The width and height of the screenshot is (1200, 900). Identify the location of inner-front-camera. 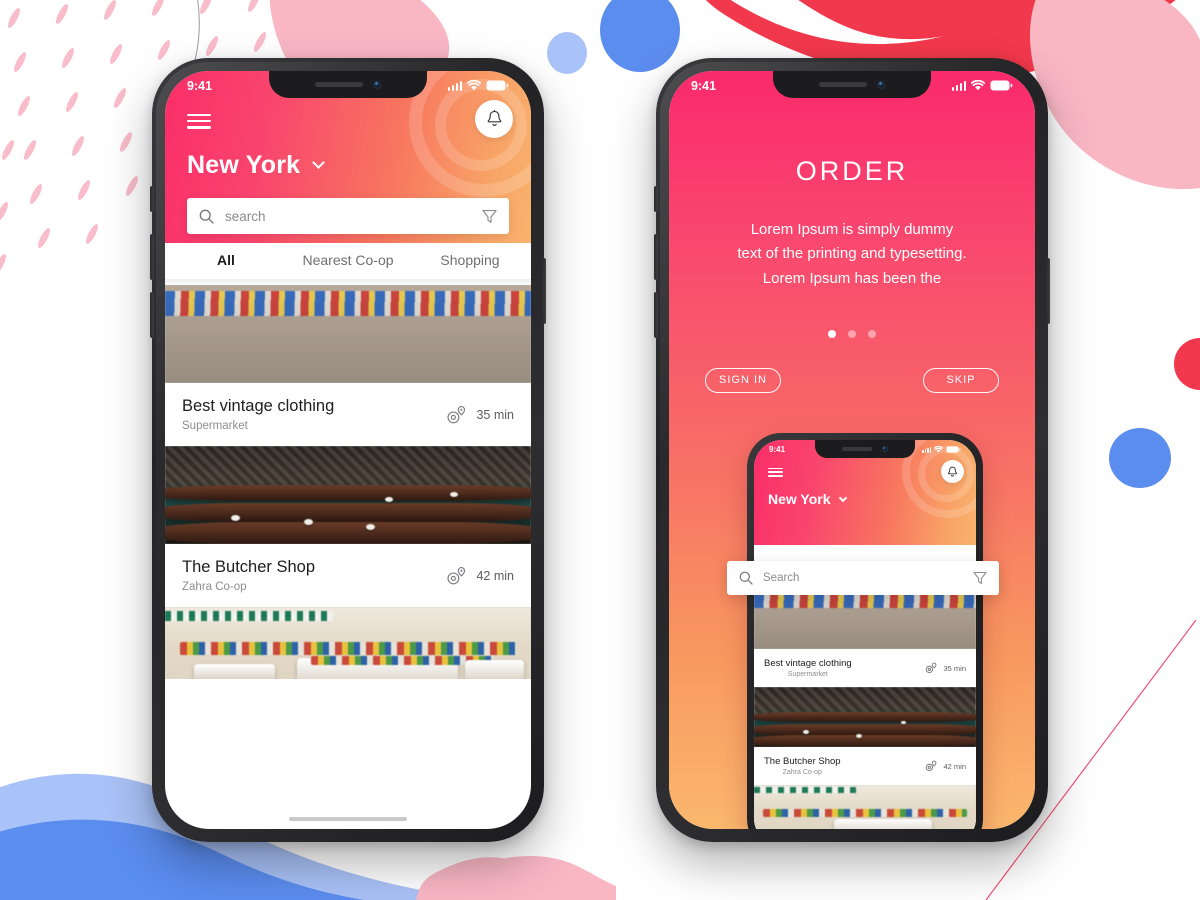
(885, 449).